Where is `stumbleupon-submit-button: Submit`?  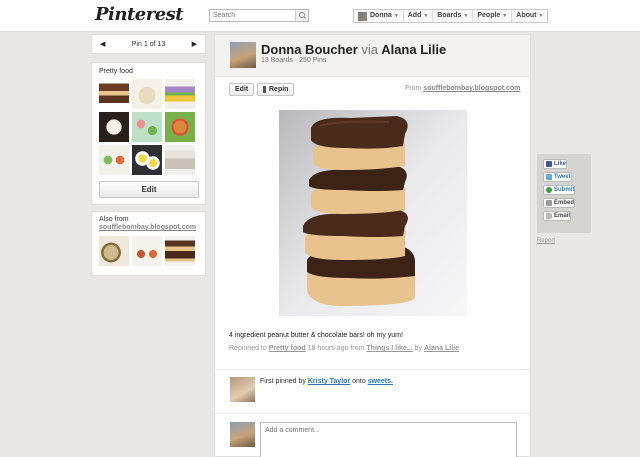 stumbleupon-submit-button: Submit is located at coordinates (559, 190).